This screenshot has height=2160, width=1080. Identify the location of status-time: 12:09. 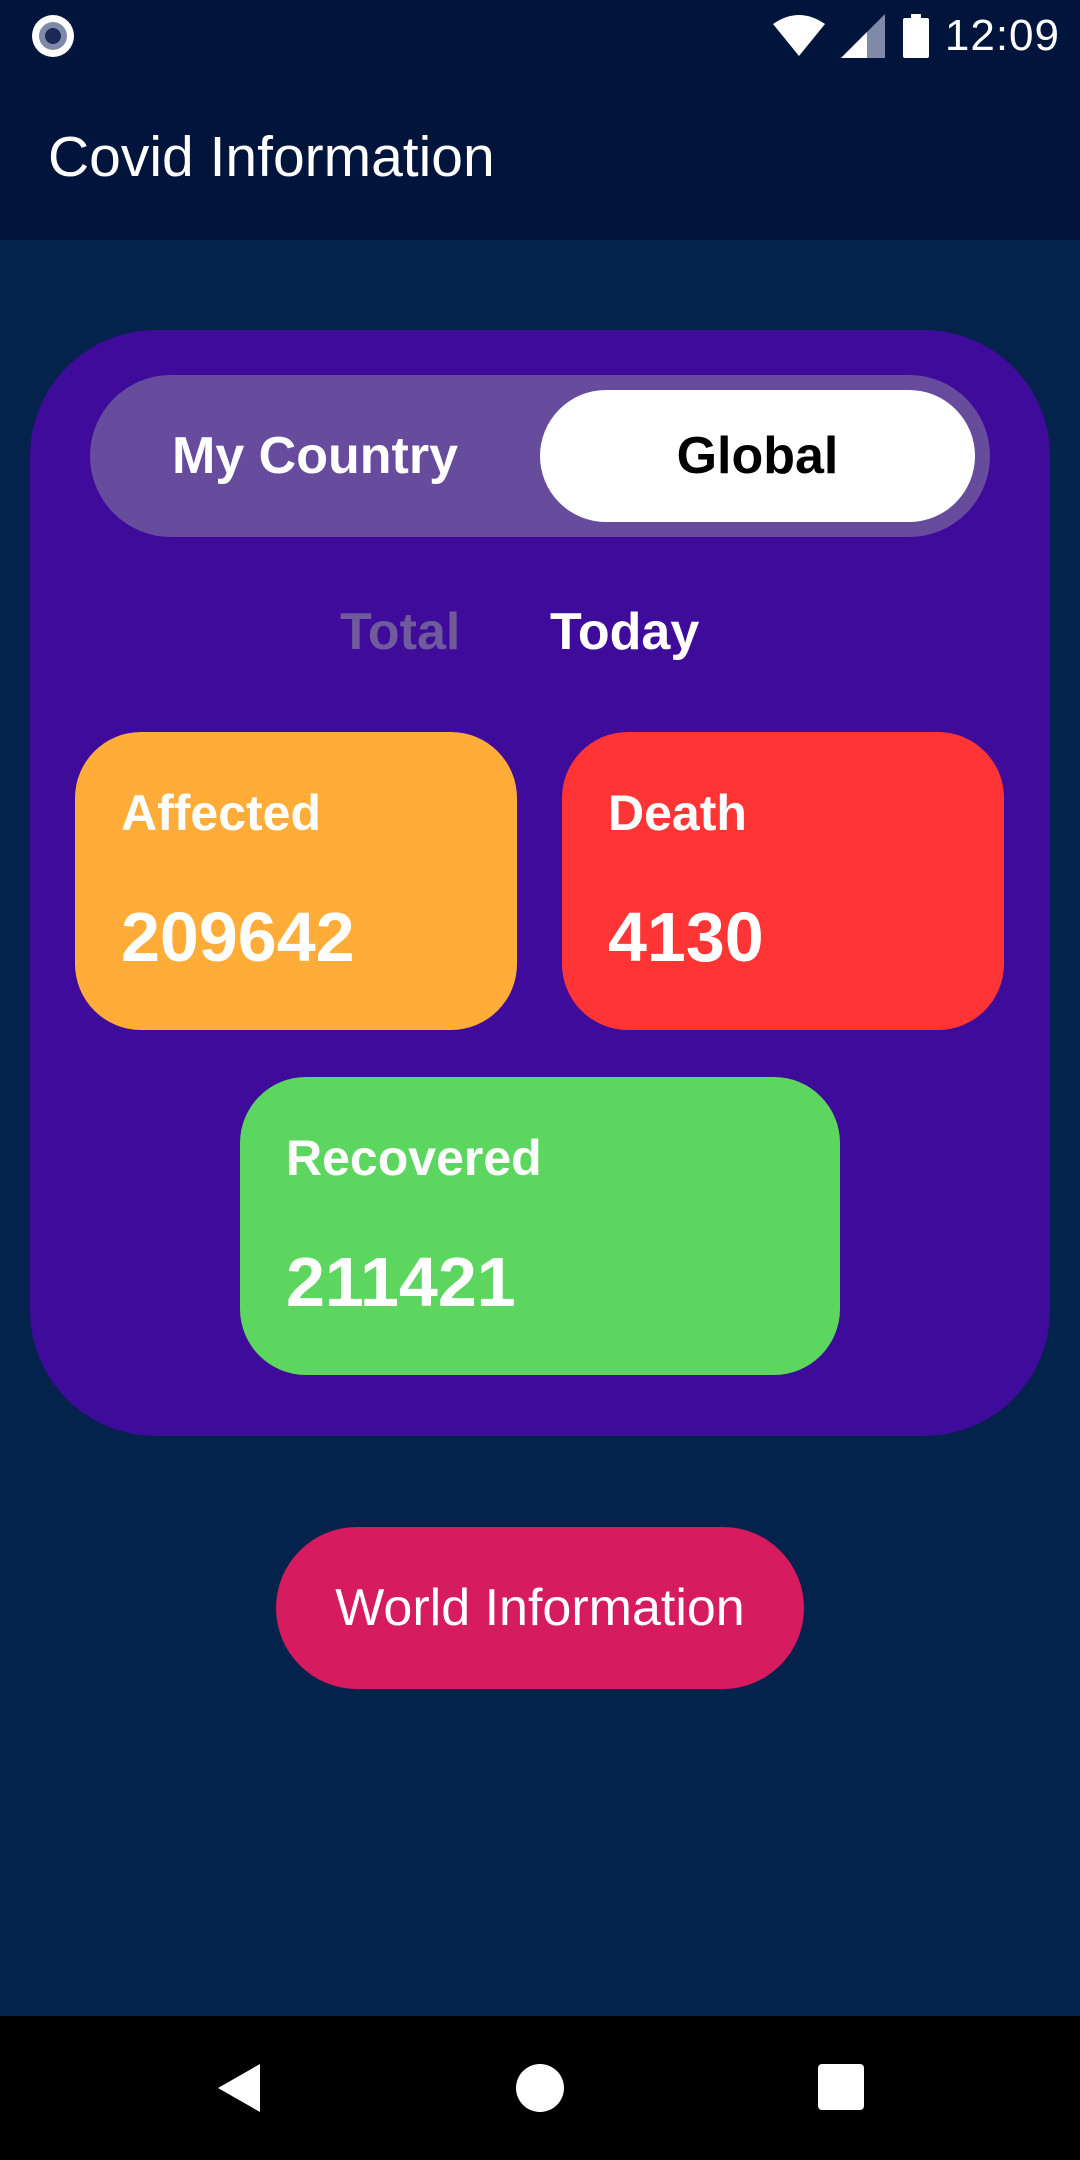
(1002, 35).